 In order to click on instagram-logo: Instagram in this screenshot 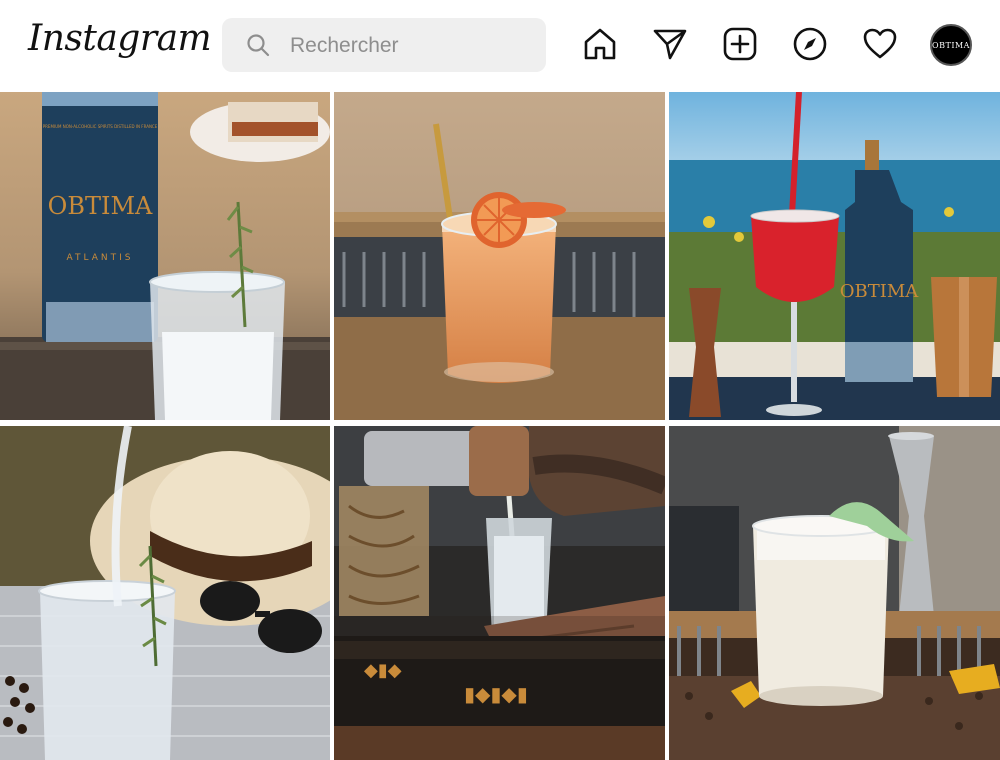, I will do `click(120, 38)`.